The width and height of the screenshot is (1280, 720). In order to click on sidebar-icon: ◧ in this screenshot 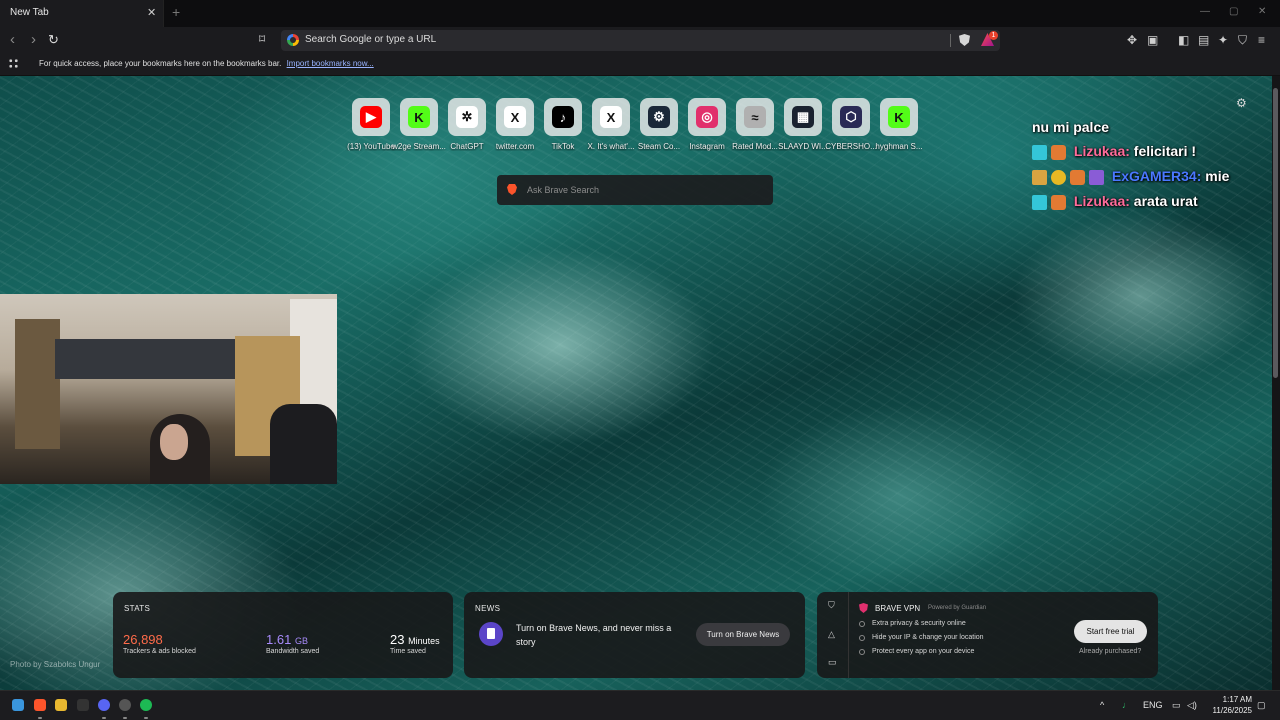, I will do `click(1183, 40)`.